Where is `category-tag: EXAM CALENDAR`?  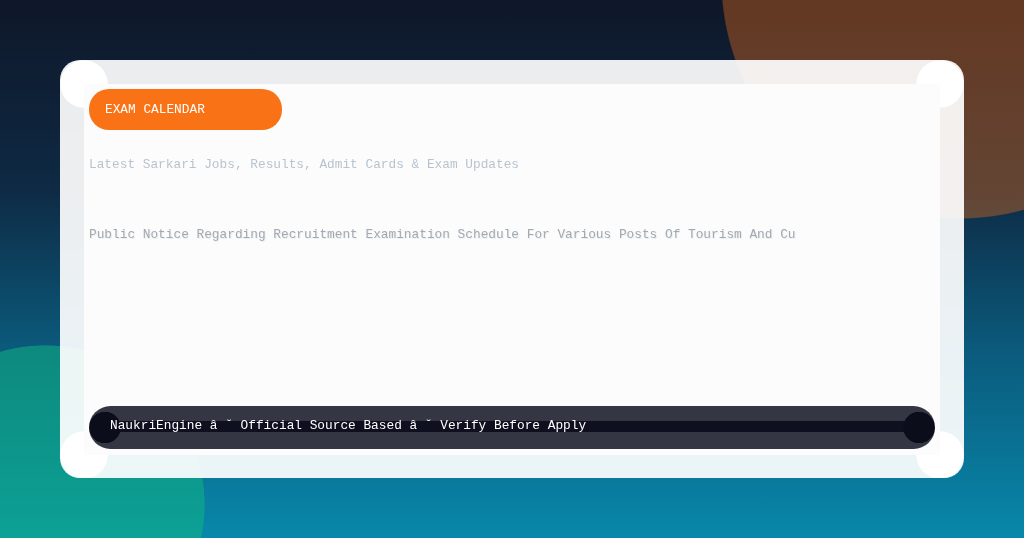 category-tag: EXAM CALENDAR is located at coordinates (185, 109).